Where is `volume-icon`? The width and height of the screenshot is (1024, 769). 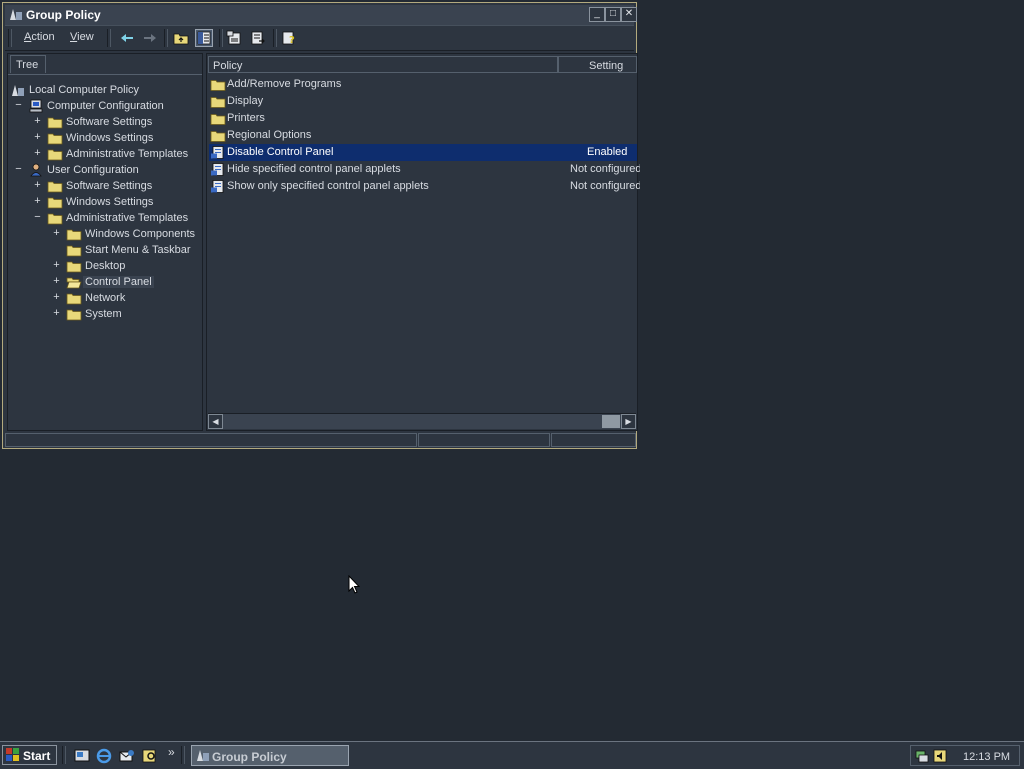 volume-icon is located at coordinates (940, 756).